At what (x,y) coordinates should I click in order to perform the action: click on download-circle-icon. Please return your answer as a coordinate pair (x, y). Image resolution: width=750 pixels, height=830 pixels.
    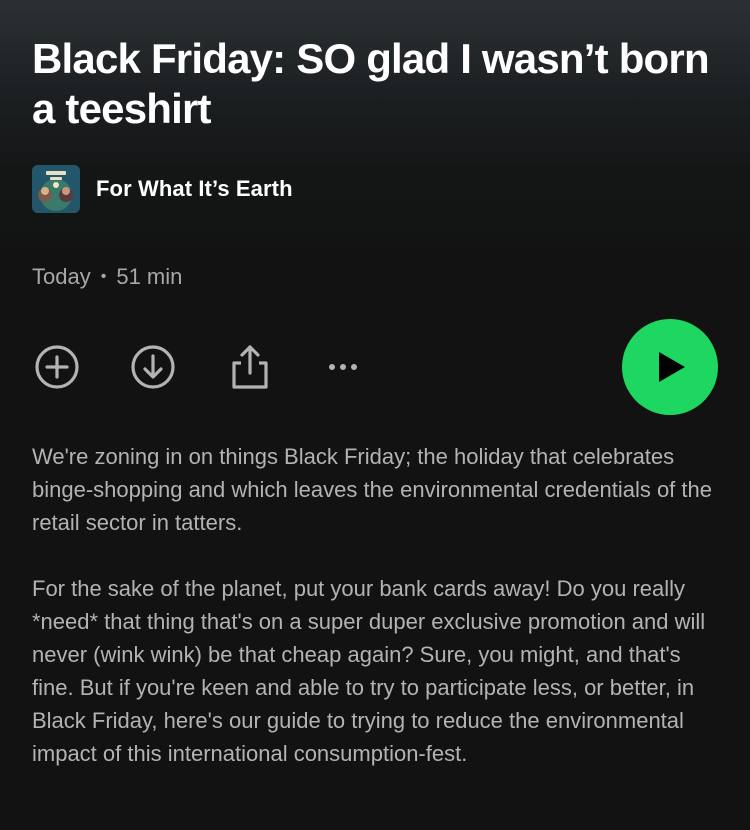
    Looking at the image, I should click on (153, 367).